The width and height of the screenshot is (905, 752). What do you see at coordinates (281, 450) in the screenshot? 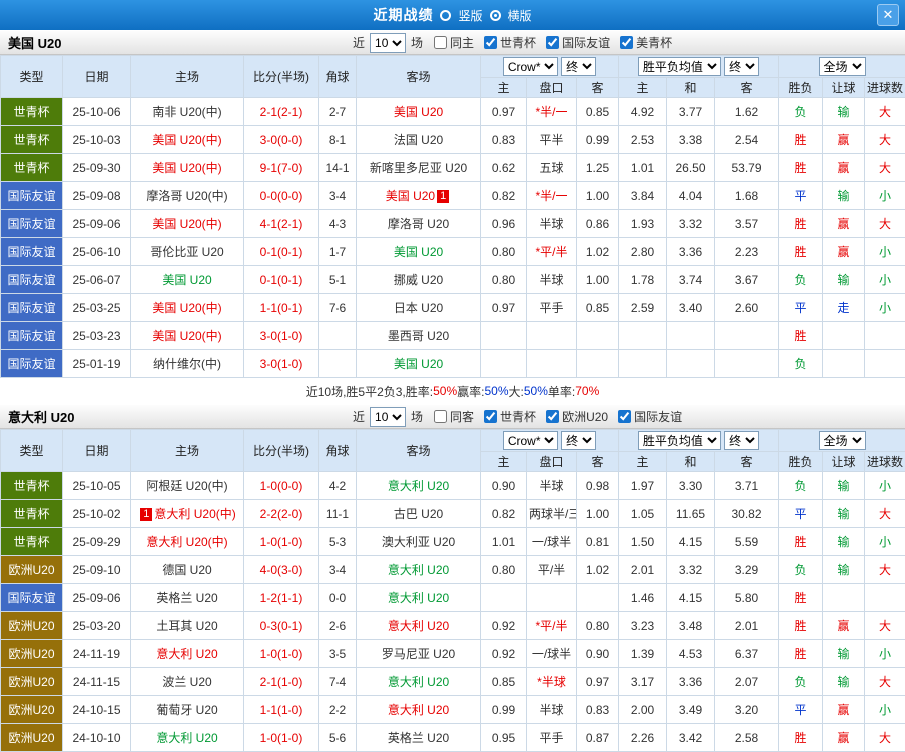
I see `column-header-score: 比分(半场)` at bounding box center [281, 450].